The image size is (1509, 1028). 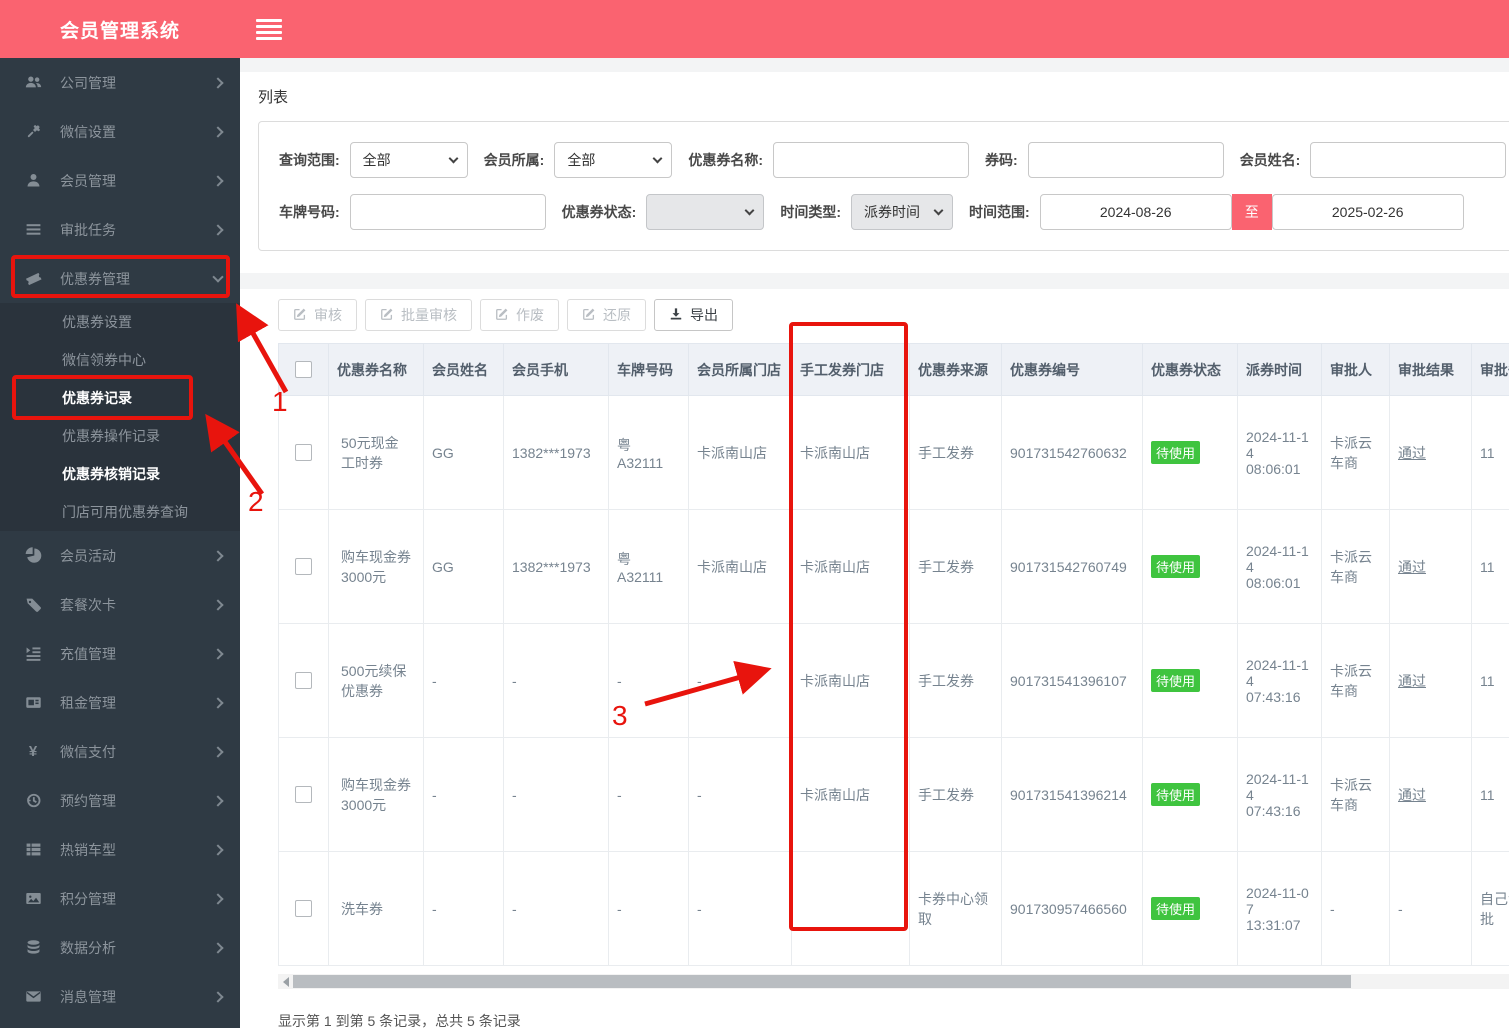 I want to click on cell-member-store: -, so click(x=740, y=680).